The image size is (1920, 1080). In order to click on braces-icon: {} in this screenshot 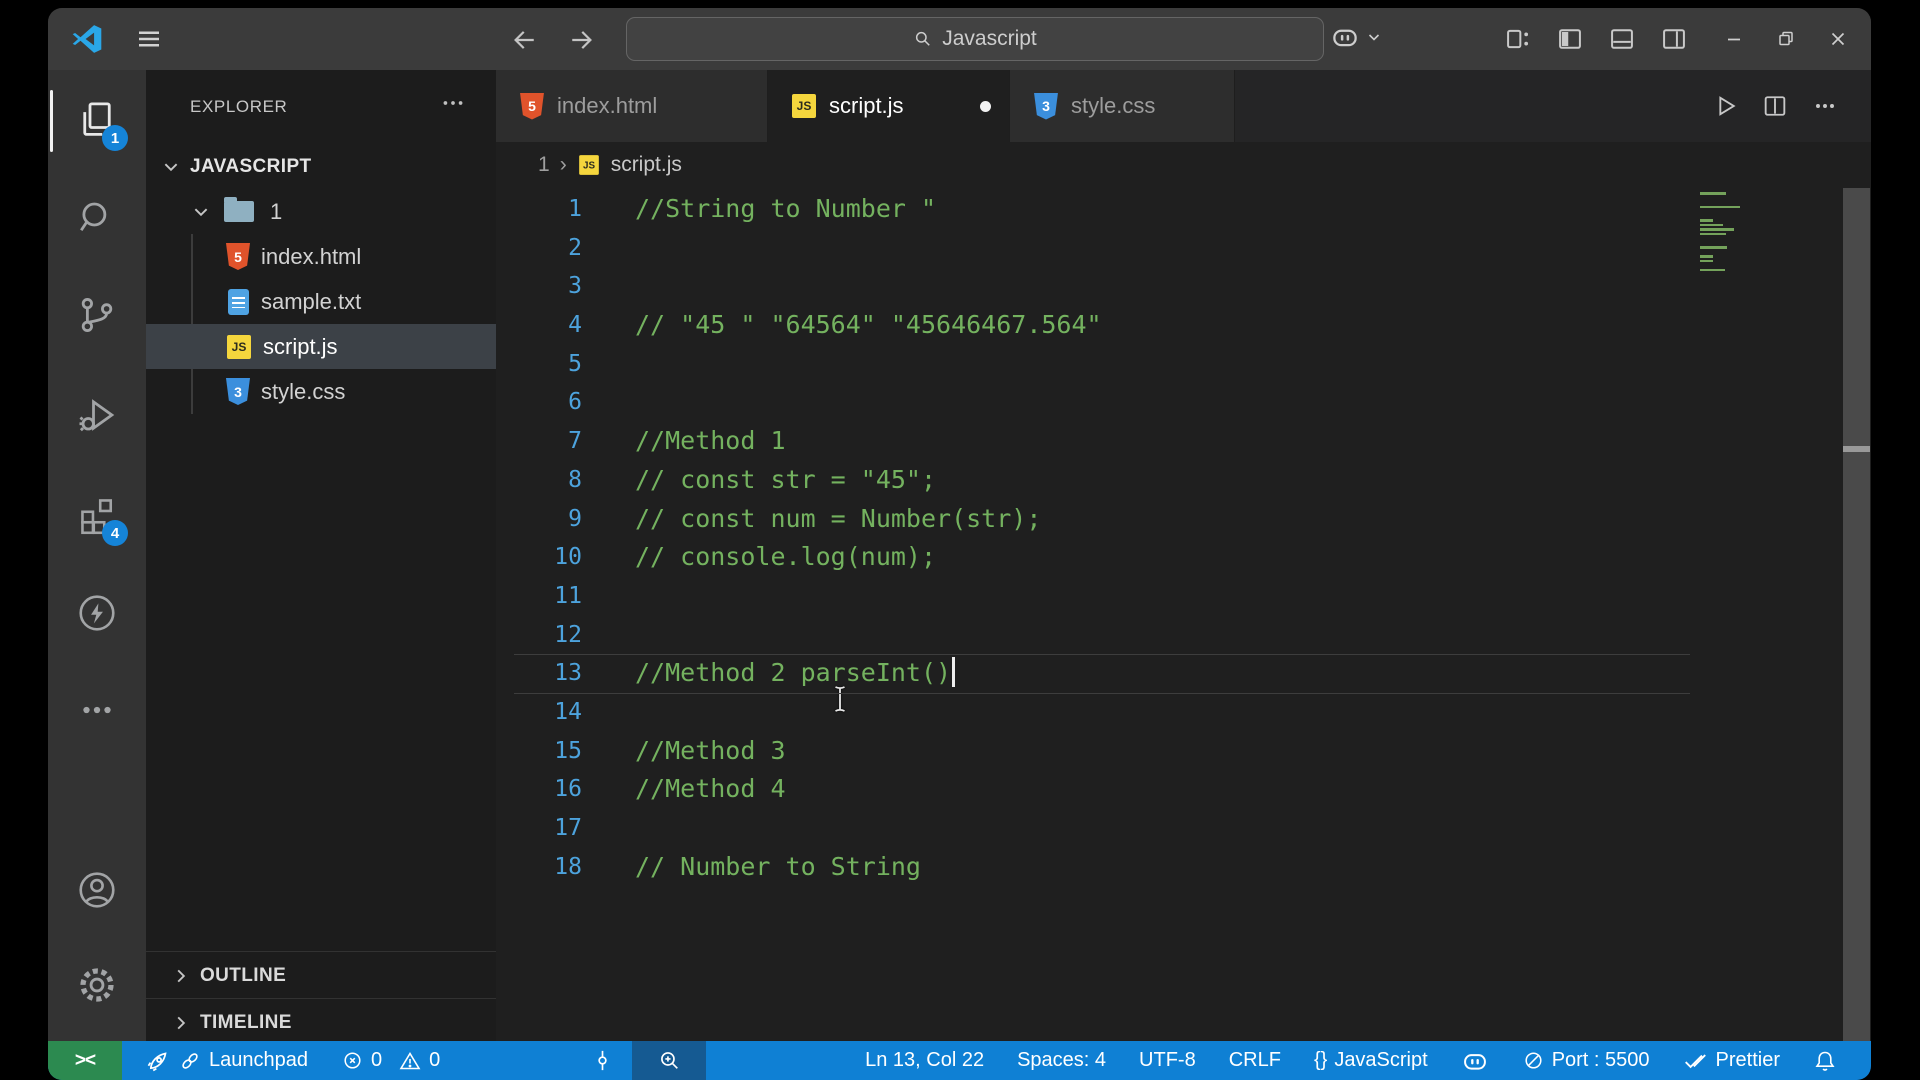, I will do `click(1320, 1060)`.